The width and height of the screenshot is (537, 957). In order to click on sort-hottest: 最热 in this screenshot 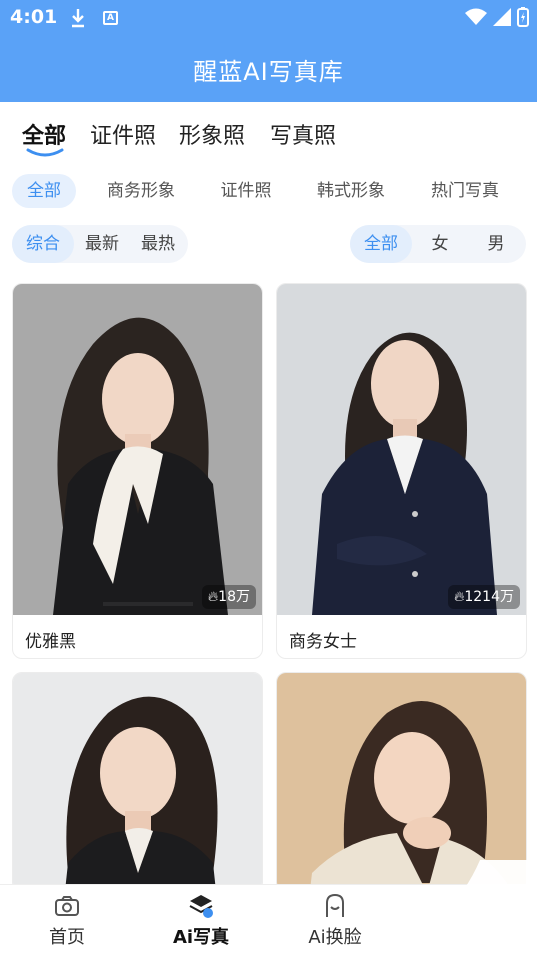, I will do `click(158, 244)`.